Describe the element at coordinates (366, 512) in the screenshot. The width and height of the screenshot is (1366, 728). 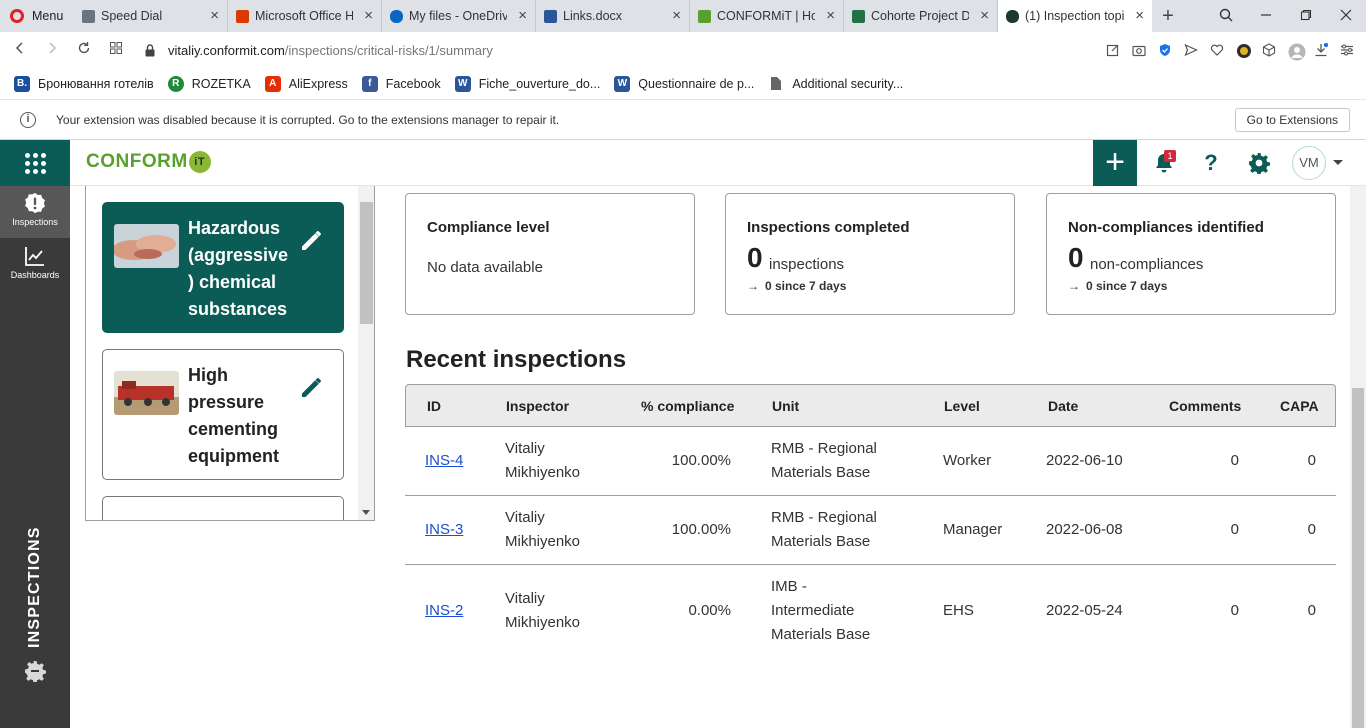
I see `scroll-down-icon` at that location.